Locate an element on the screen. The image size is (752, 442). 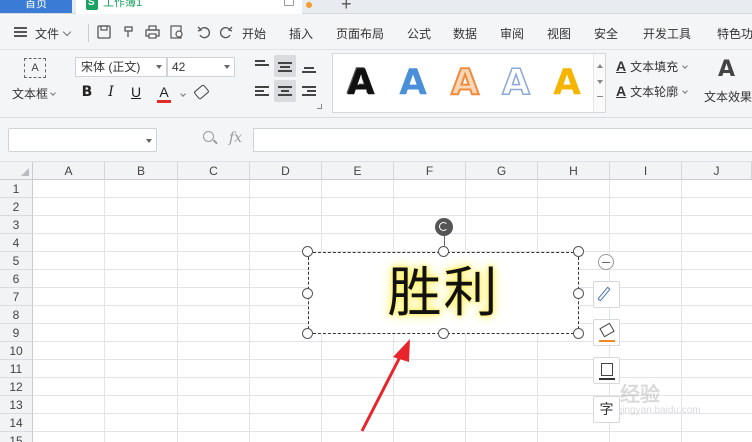
row-header: 13 is located at coordinates (16, 405).